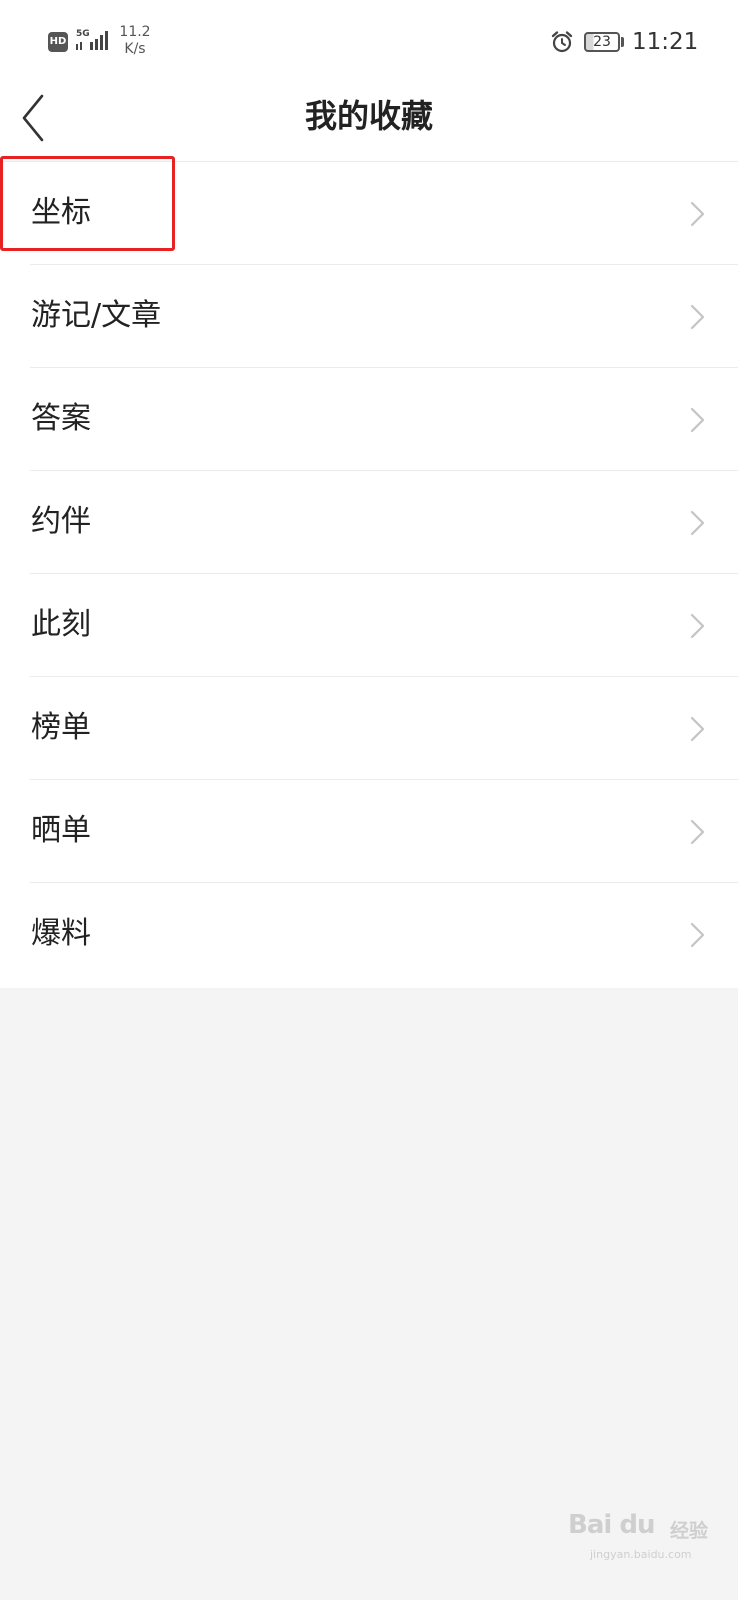 Image resolution: width=738 pixels, height=1600 pixels. Describe the element at coordinates (61, 418) in the screenshot. I see `list-item-label: 答案` at that location.